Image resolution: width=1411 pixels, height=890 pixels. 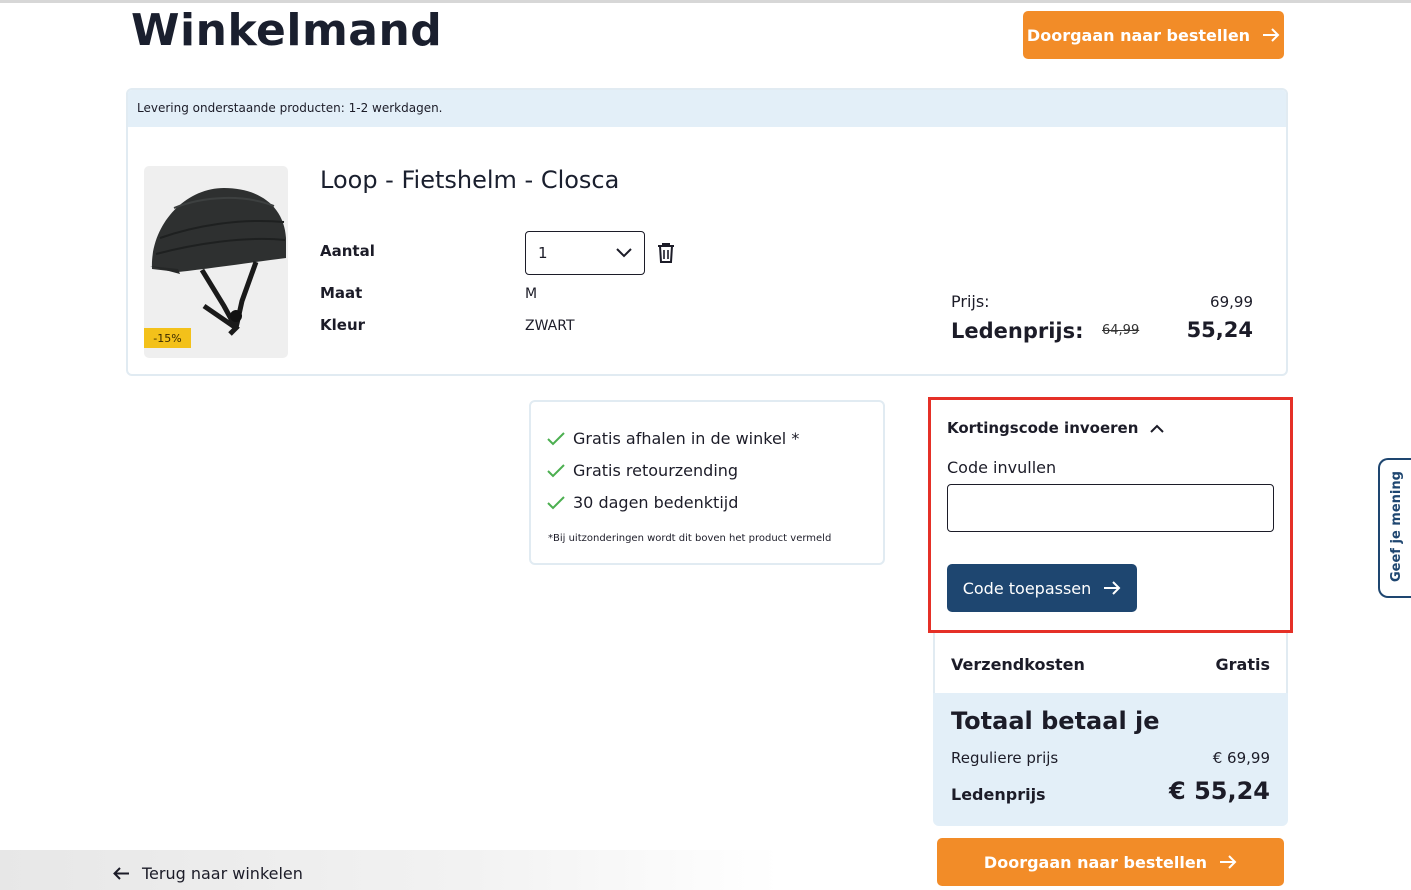 What do you see at coordinates (1121, 330) in the screenshot?
I see `member-old-price: 64,99` at bounding box center [1121, 330].